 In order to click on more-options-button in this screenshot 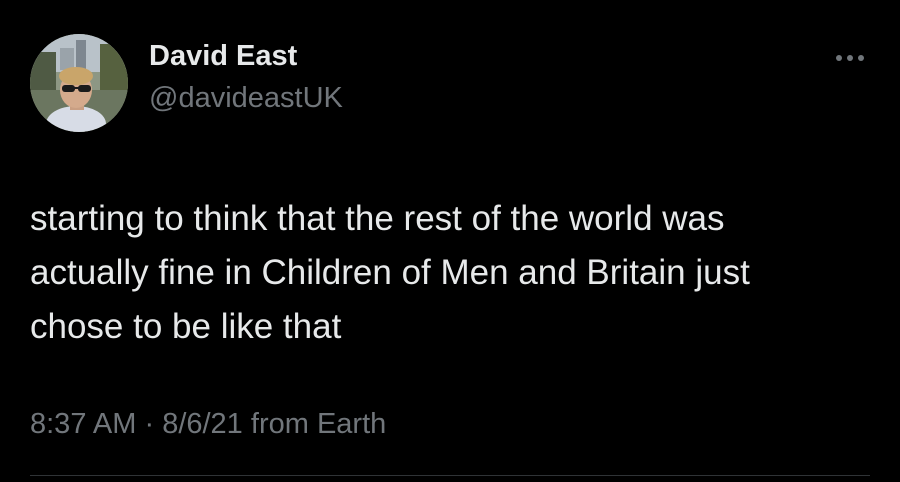, I will do `click(850, 58)`.